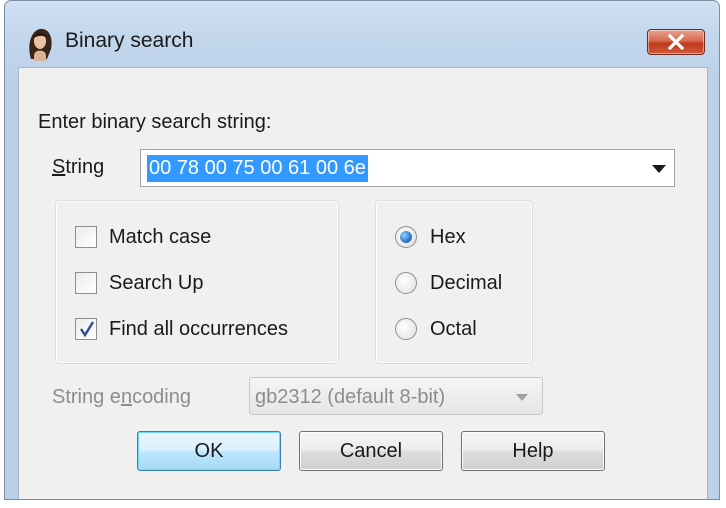  I want to click on string-encoding-label: String encoding, so click(121, 397).